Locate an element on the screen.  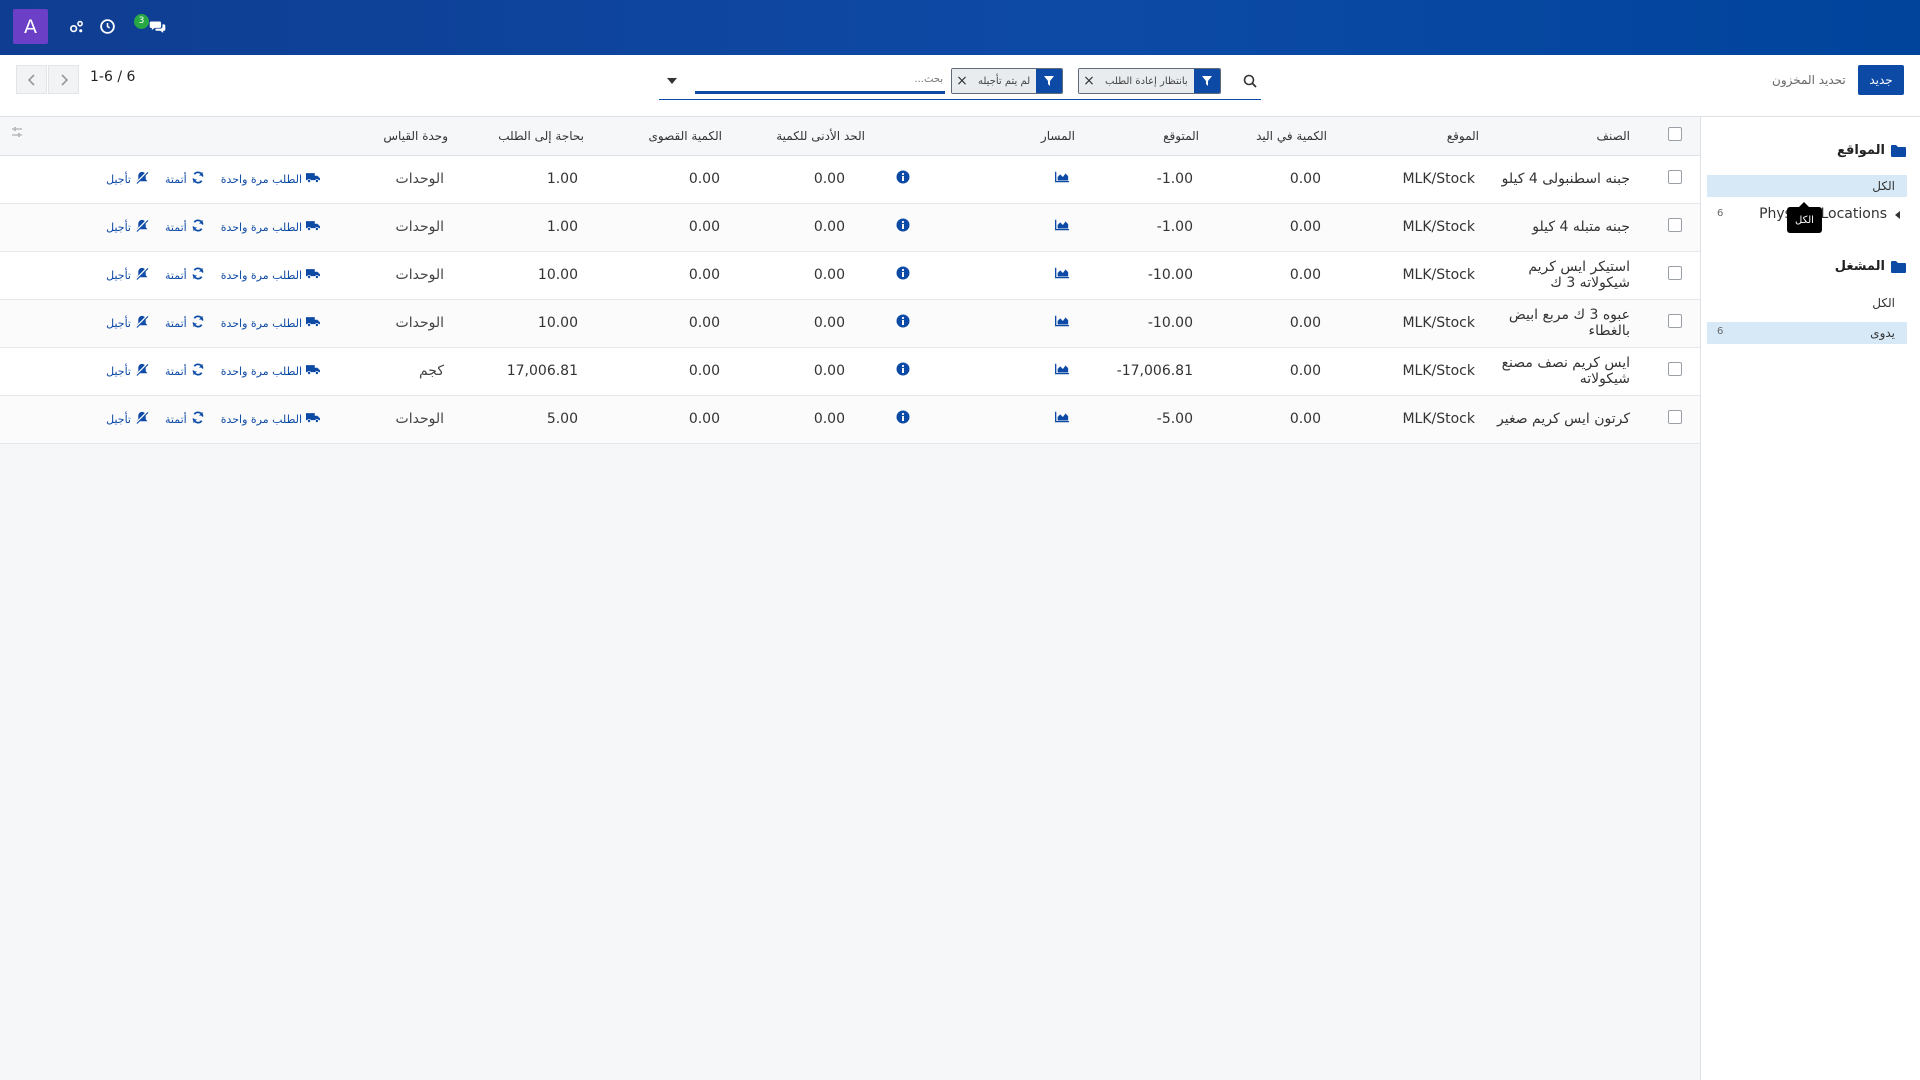
caret-down-icon is located at coordinates (672, 81).